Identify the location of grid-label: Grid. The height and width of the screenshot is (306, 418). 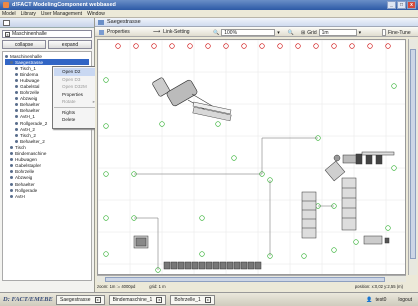
(312, 32).